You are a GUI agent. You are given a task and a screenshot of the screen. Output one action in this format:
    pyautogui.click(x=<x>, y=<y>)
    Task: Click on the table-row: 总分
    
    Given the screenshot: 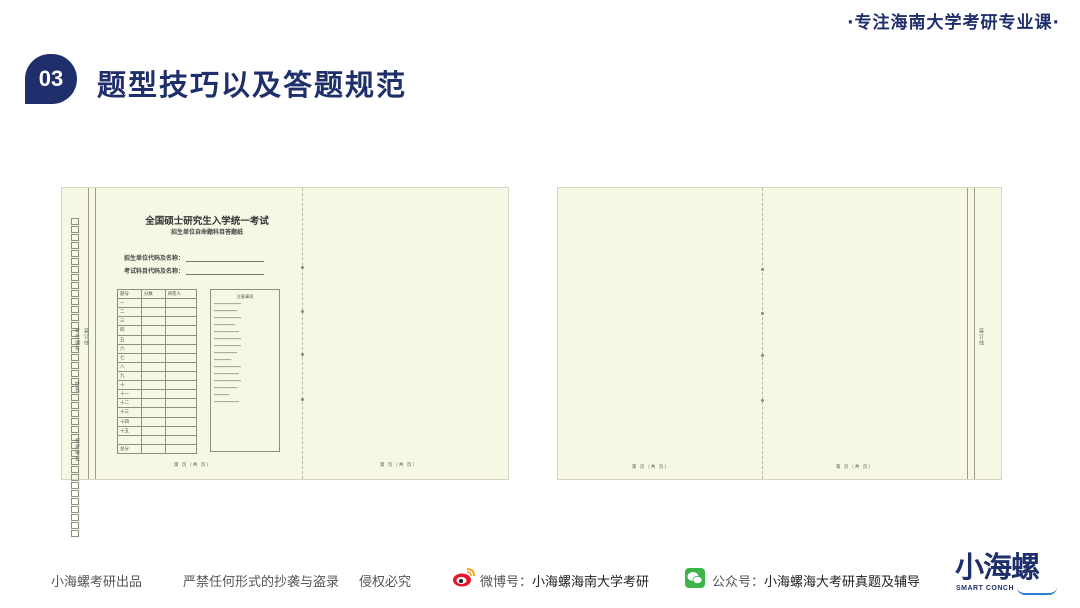 What is the action you would take?
    pyautogui.click(x=157, y=449)
    